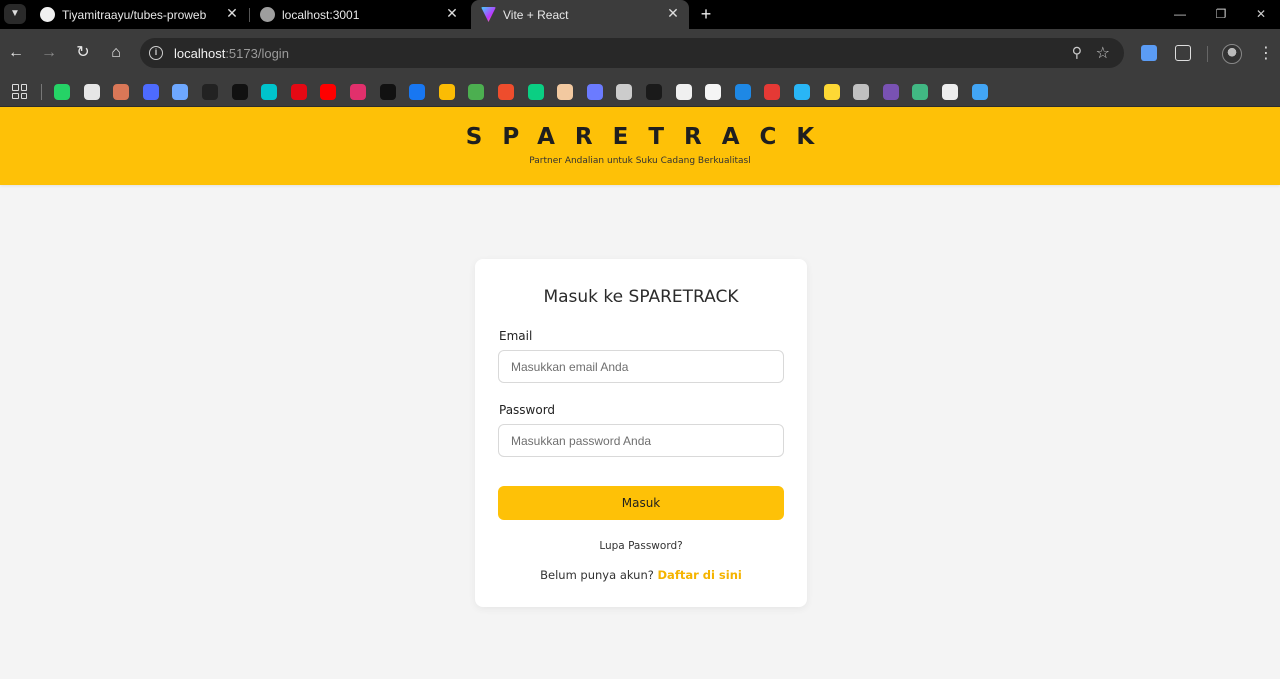 This screenshot has width=1280, height=679. I want to click on reload-icon: ↻, so click(83, 53).